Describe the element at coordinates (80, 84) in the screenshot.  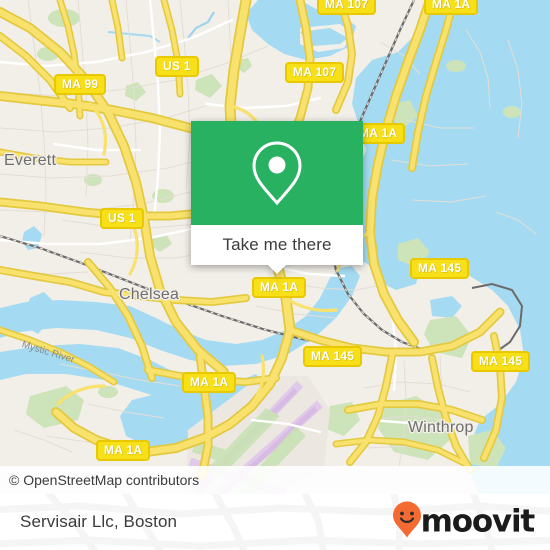
I see `highway-shield: MA 99` at that location.